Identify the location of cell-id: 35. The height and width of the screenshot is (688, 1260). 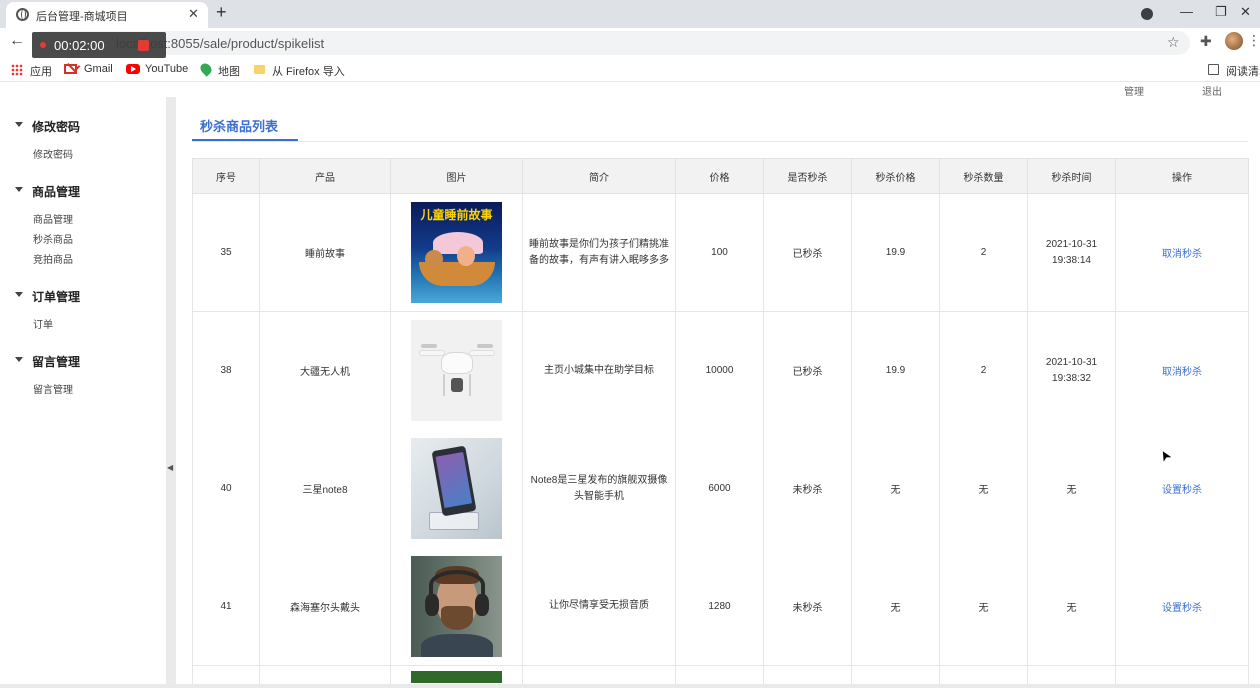
(226, 252).